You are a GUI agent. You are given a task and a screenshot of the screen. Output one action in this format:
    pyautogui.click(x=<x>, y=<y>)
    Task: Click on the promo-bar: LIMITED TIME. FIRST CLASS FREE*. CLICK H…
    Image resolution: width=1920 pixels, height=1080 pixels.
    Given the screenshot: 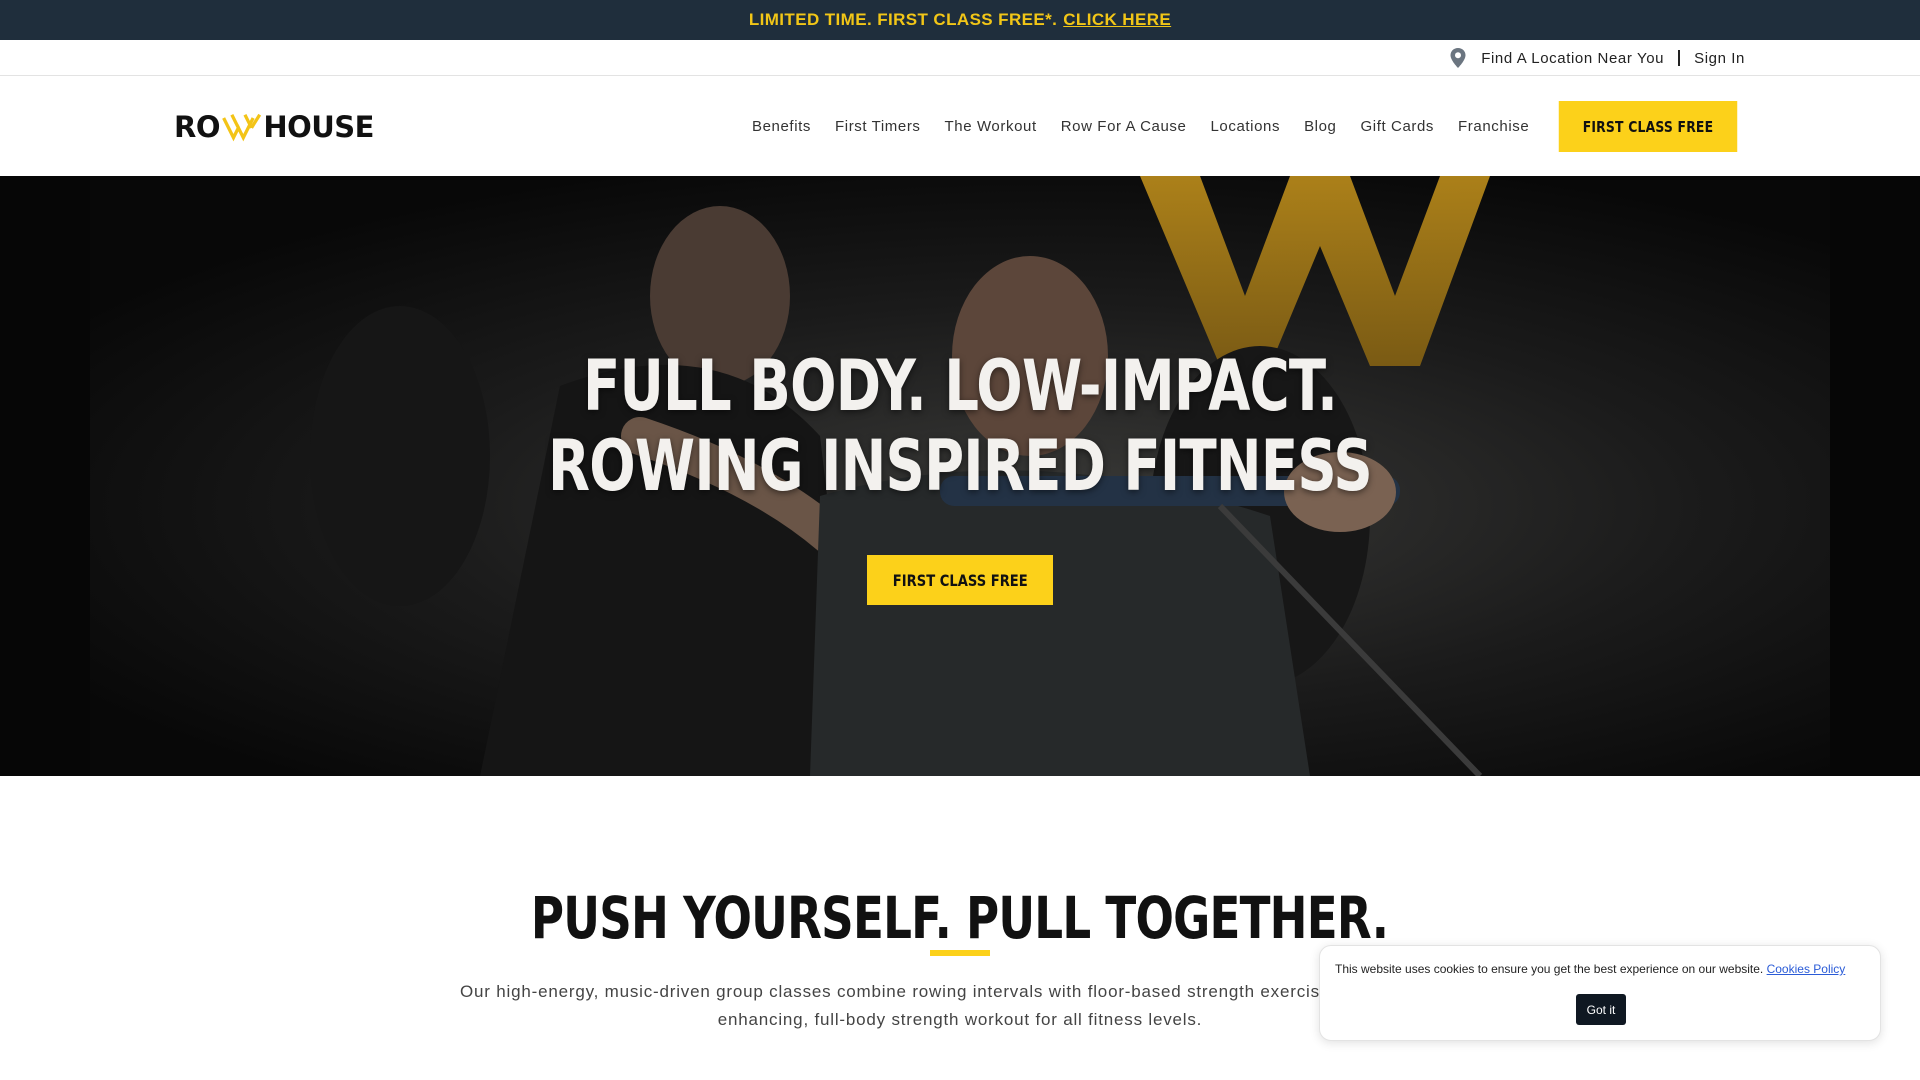 What is the action you would take?
    pyautogui.click(x=960, y=20)
    